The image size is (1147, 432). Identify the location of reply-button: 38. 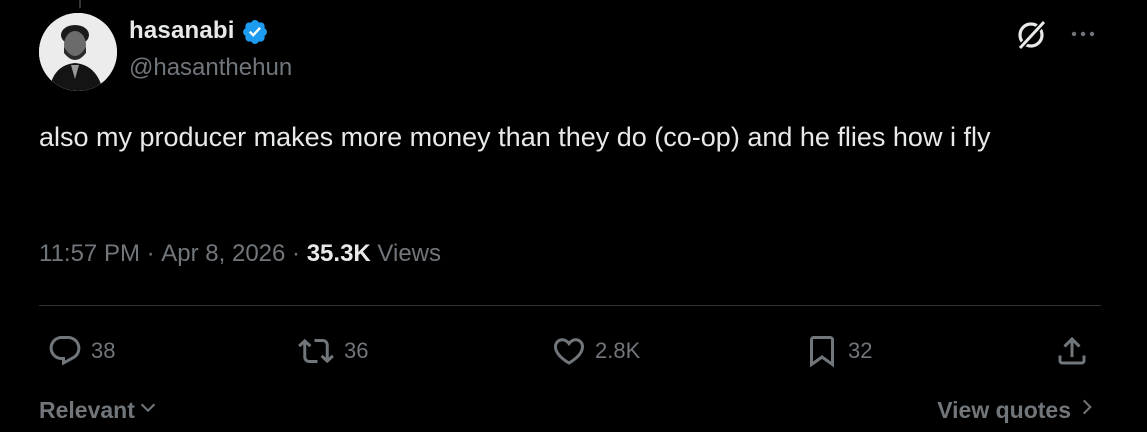
(81, 351).